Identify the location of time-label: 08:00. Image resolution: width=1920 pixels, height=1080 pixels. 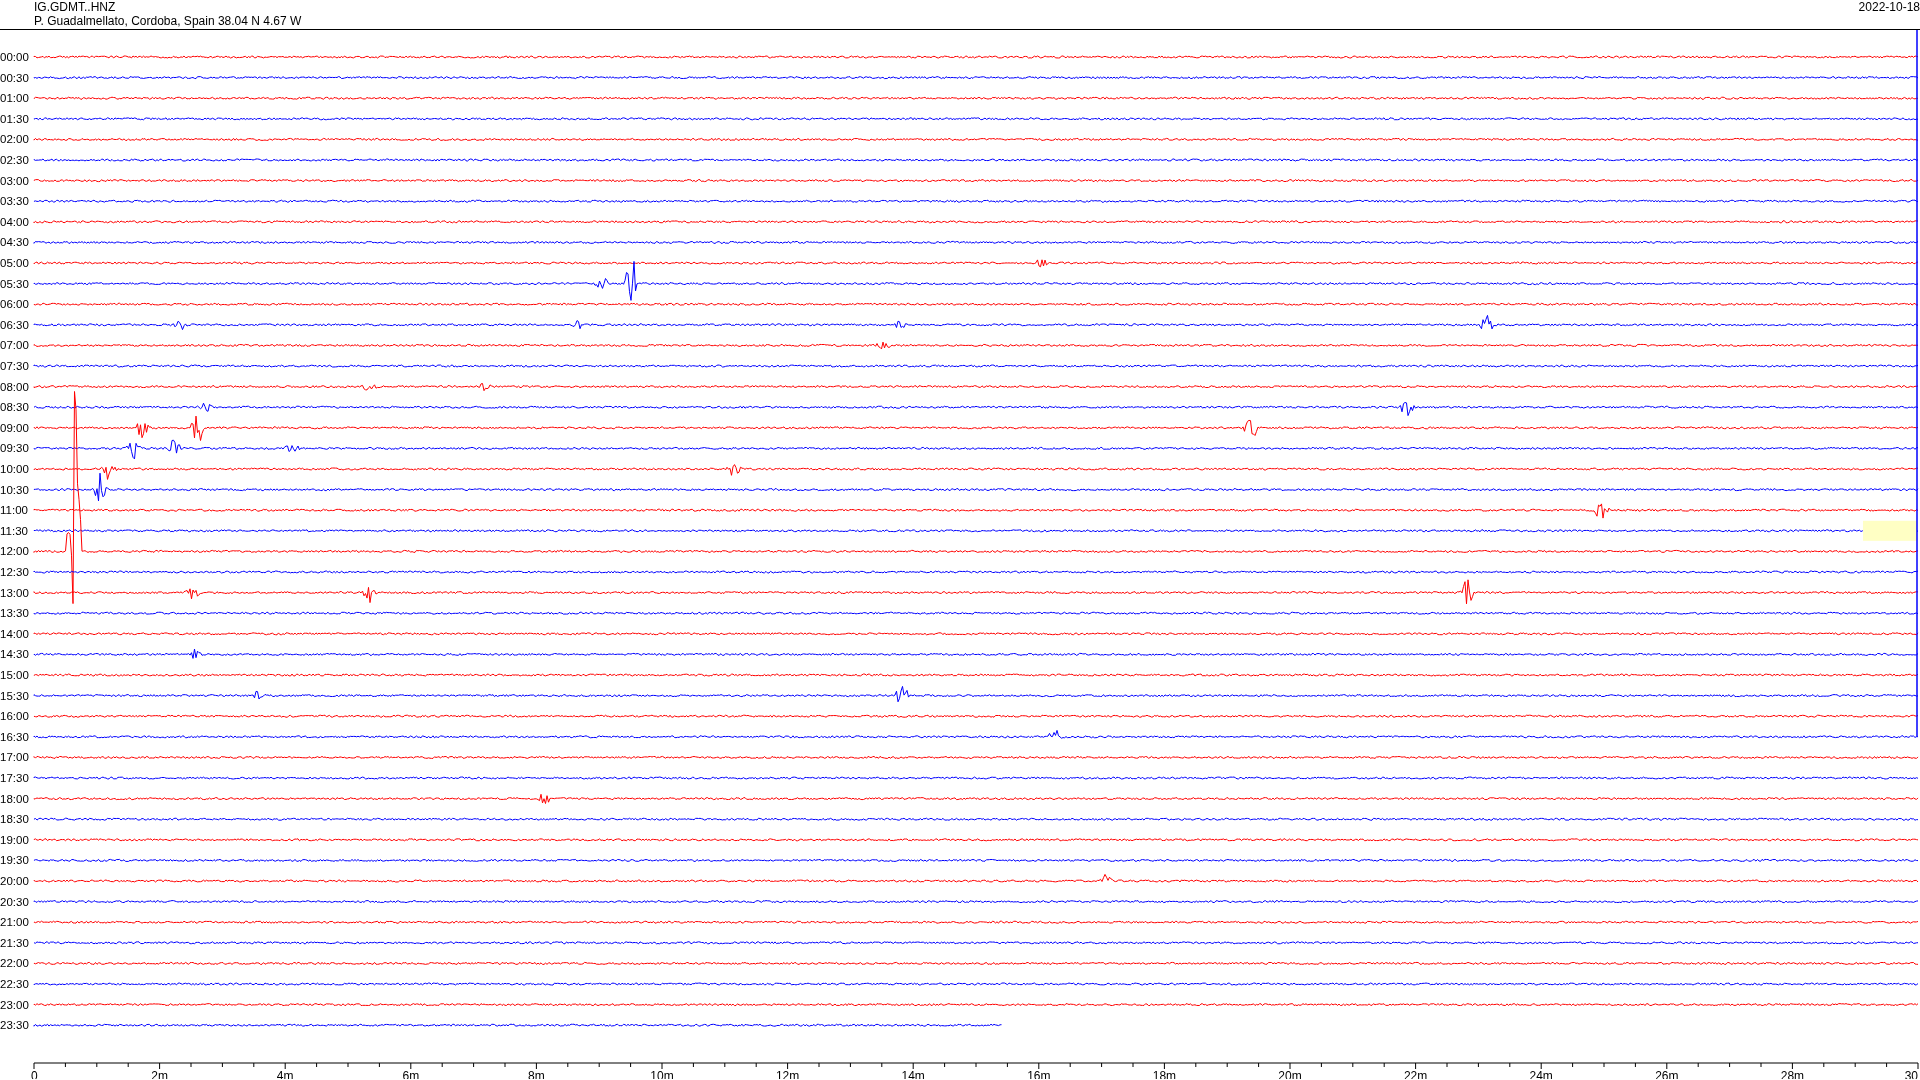
(14, 386).